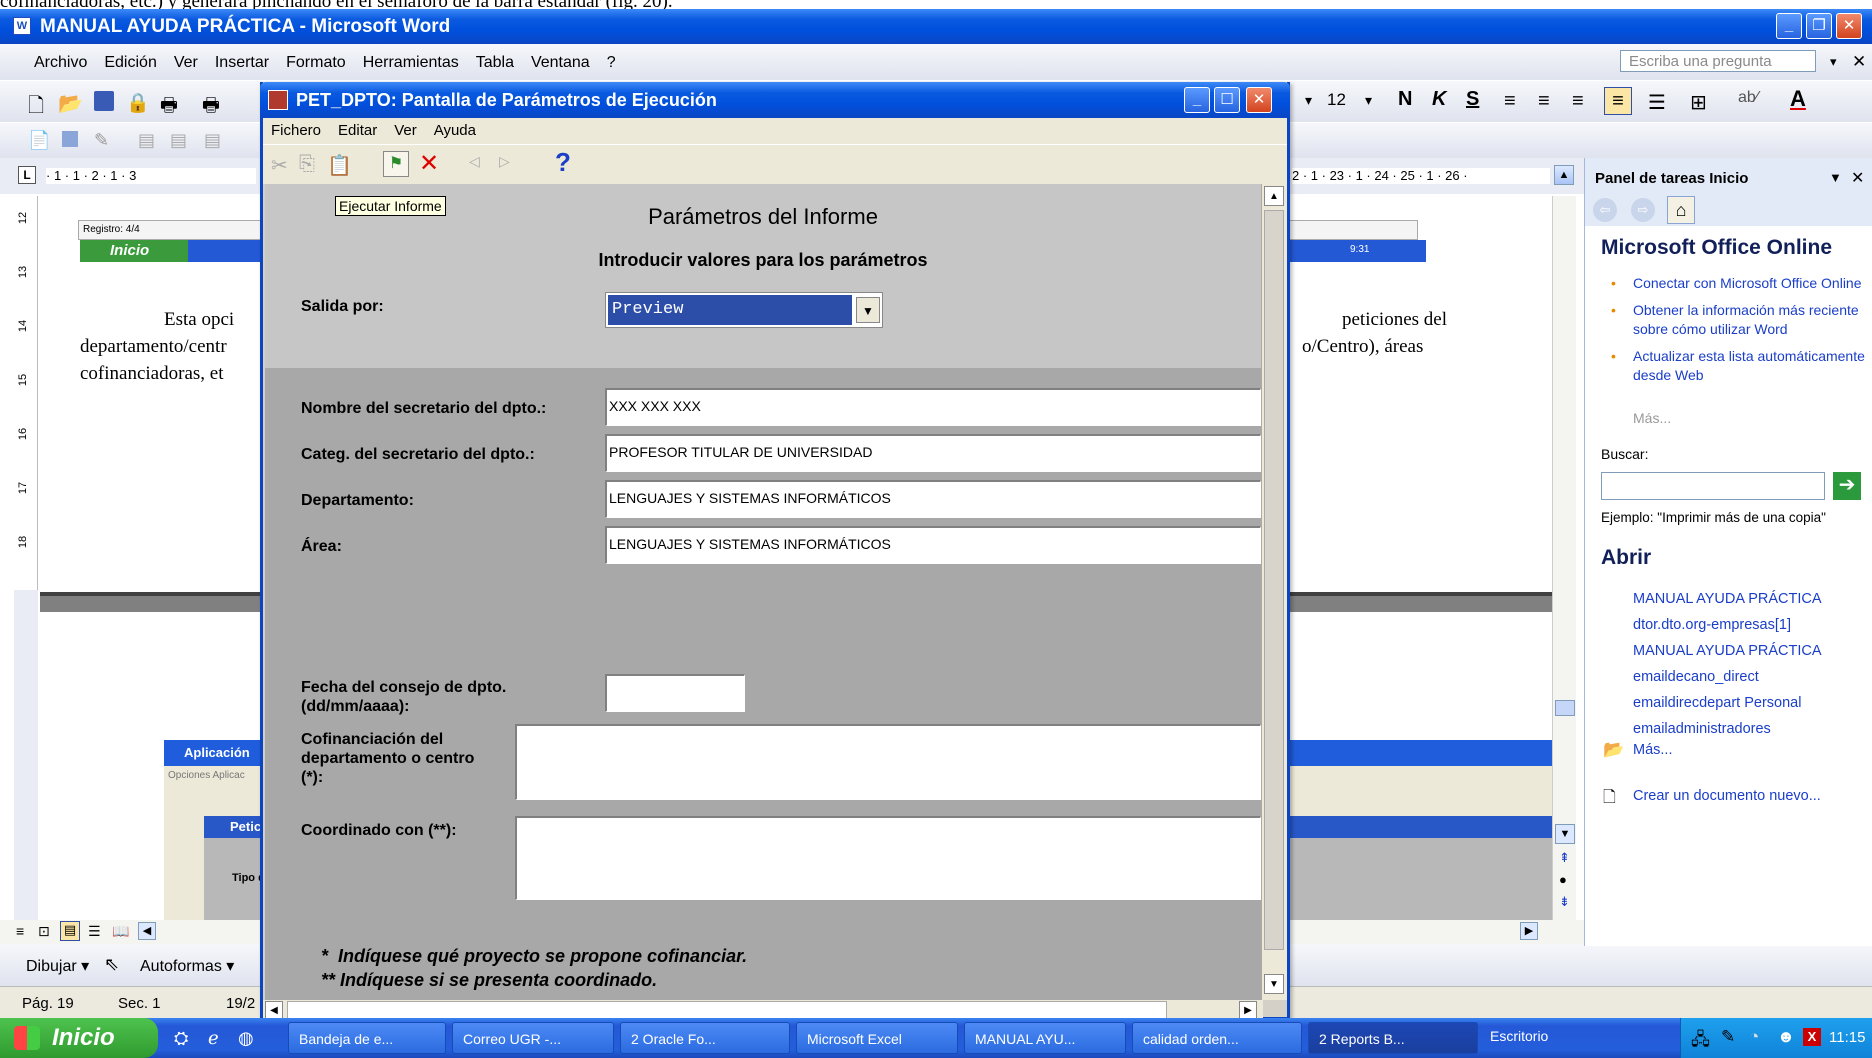 The height and width of the screenshot is (1058, 1872). Describe the element at coordinates (242, 62) in the screenshot. I see `word-menu-item: Insertar` at that location.